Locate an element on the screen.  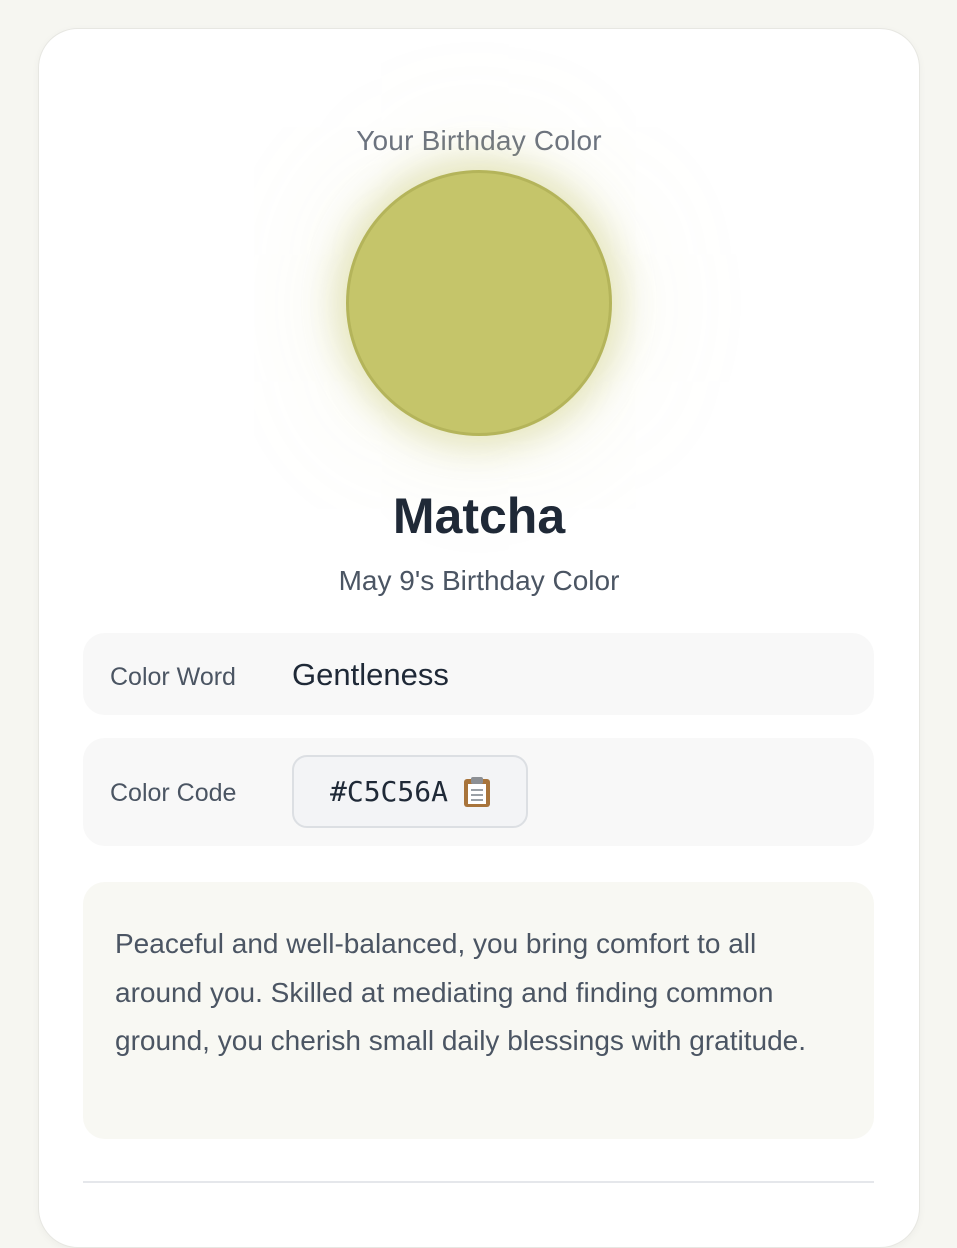
color-word-value: Gentleness is located at coordinates (370, 674).